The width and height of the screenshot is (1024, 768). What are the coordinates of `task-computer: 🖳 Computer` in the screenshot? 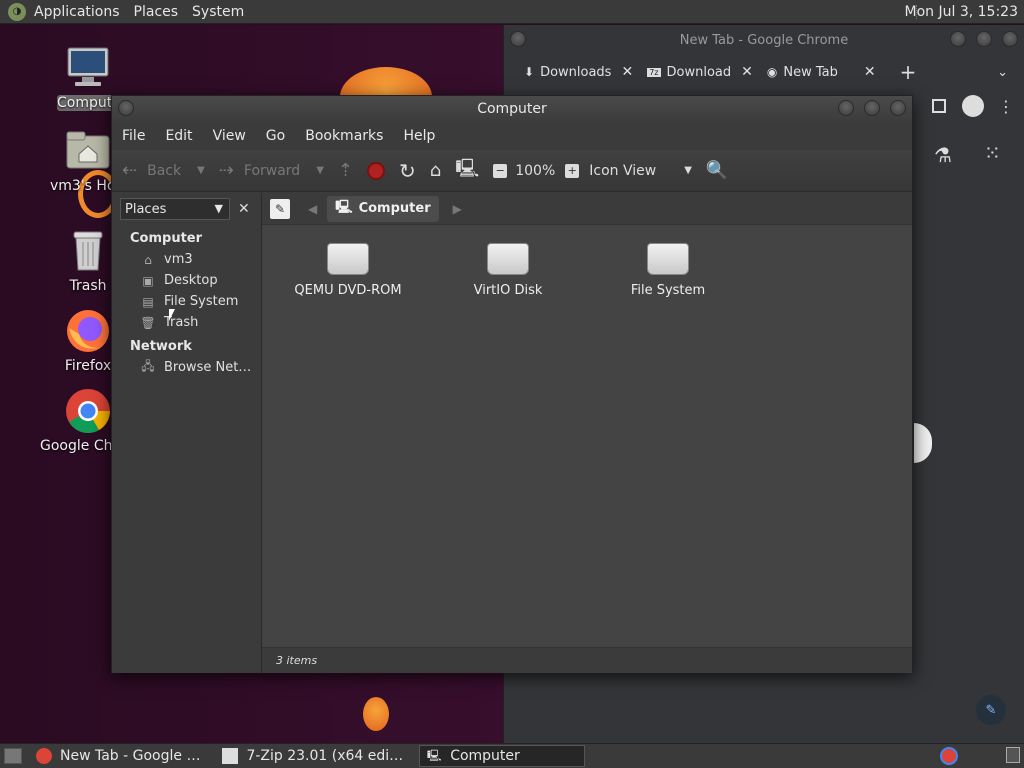 It's located at (502, 756).